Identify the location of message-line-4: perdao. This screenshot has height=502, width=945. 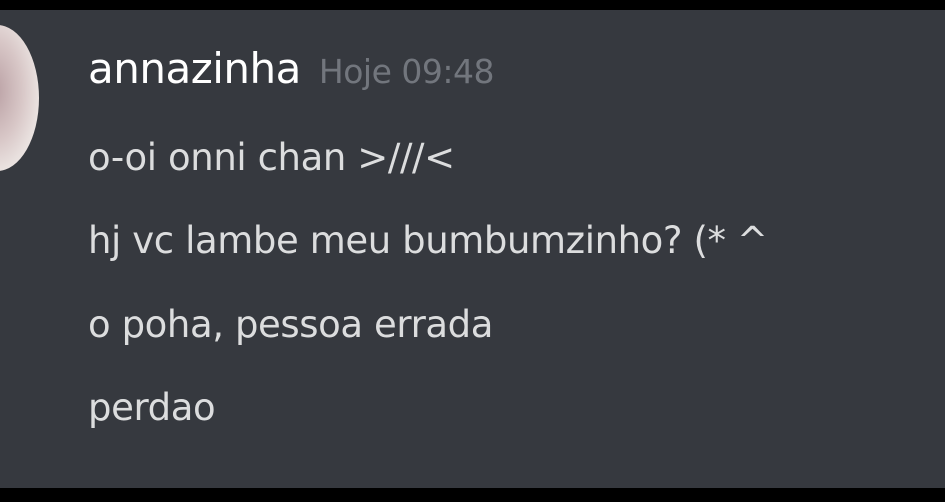
(152, 407).